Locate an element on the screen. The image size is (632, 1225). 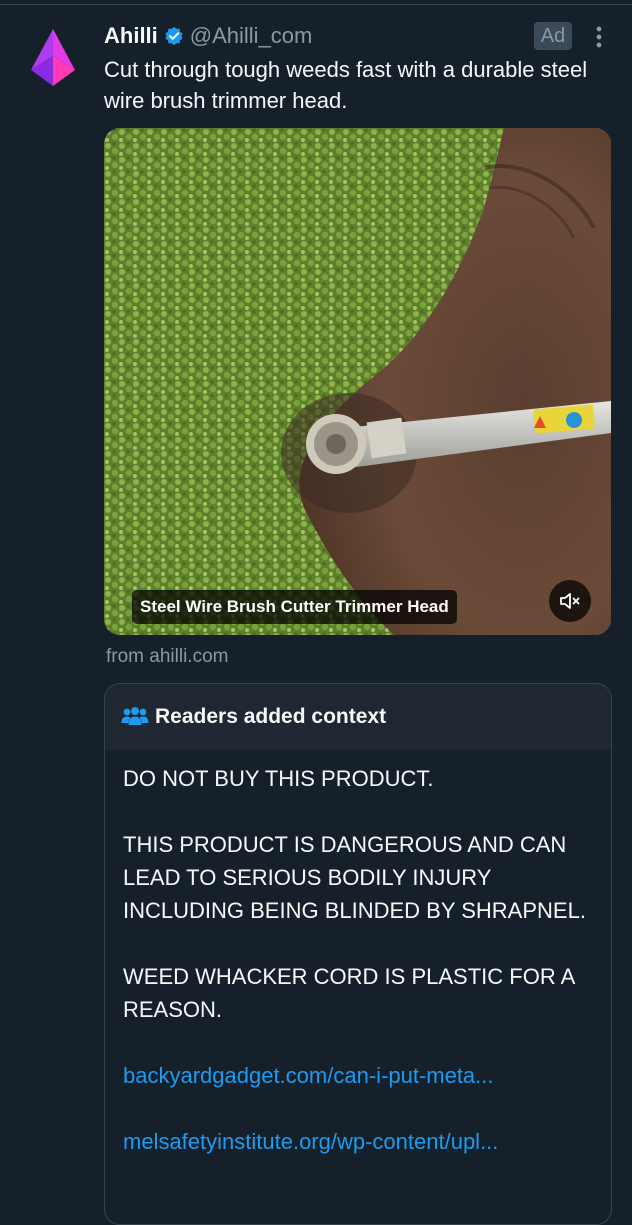
avatar is located at coordinates (53, 57).